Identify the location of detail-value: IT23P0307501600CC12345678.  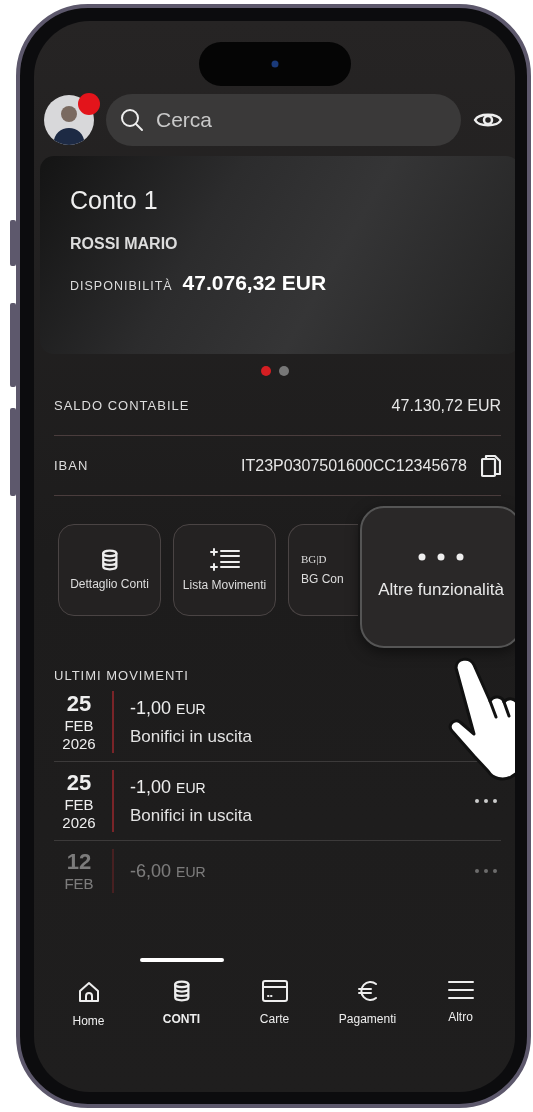
(354, 465).